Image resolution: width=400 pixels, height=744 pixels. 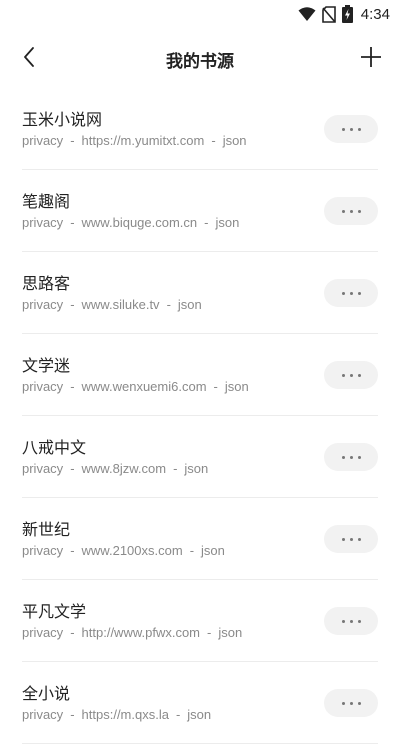 I want to click on source-url: www.siluke.tv, so click(x=120, y=304).